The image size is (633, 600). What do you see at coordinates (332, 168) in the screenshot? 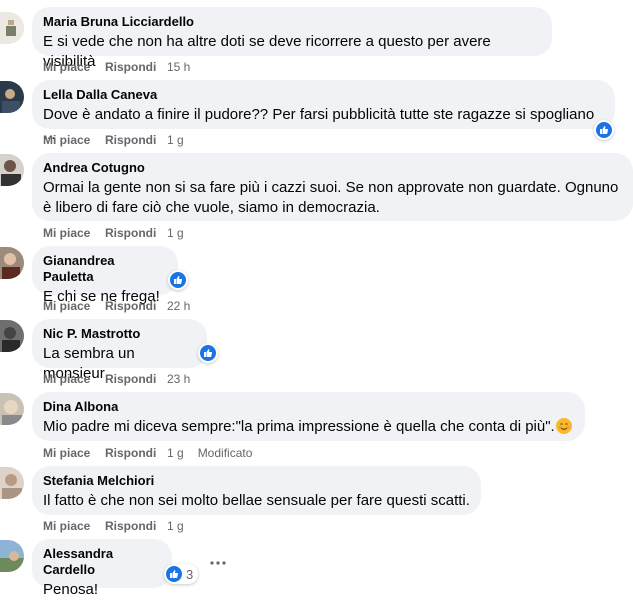
I see `comment-author: Andrea Cotugno` at bounding box center [332, 168].